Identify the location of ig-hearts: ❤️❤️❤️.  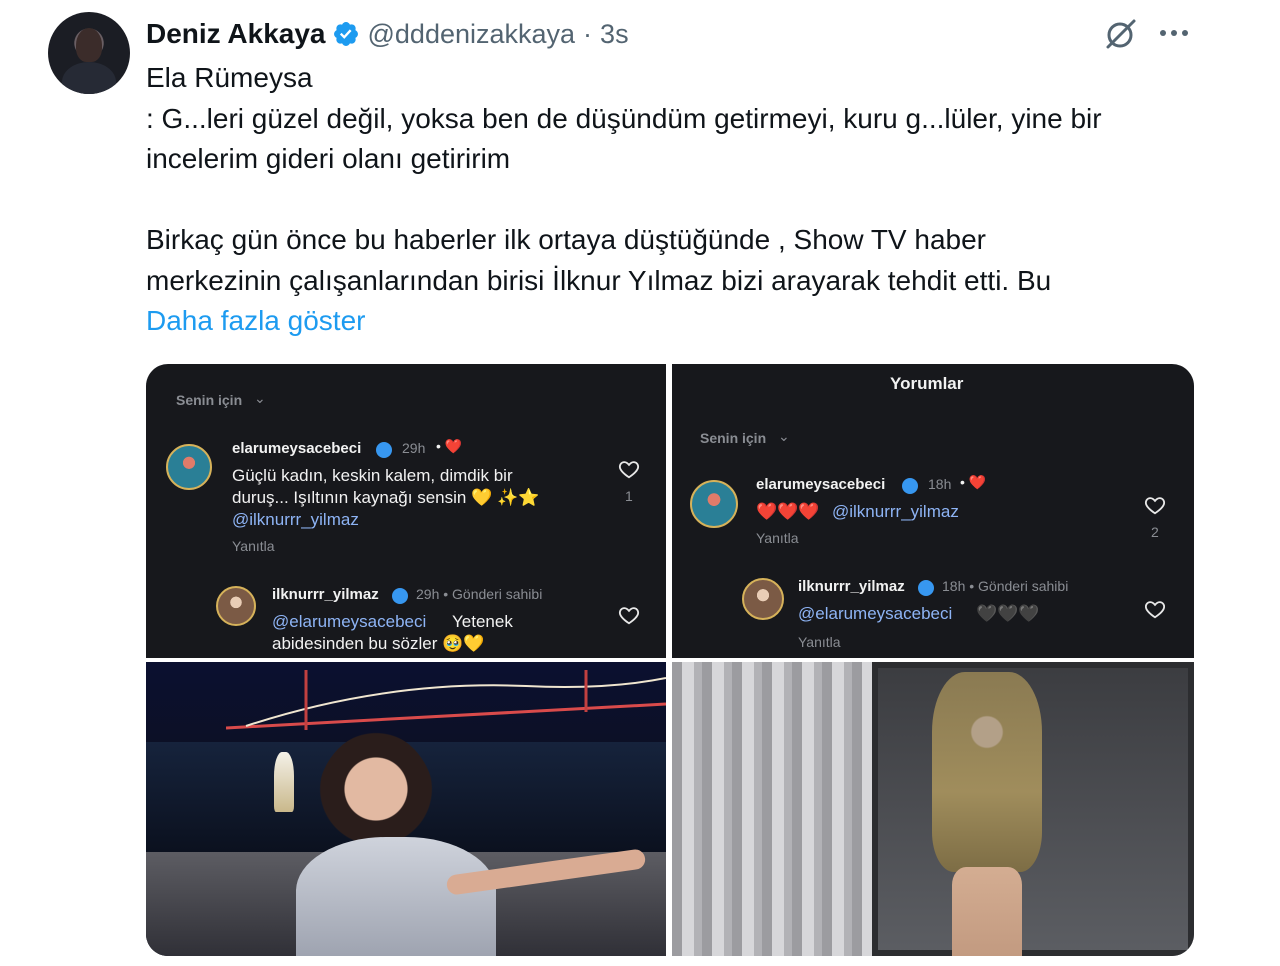
(788, 511).